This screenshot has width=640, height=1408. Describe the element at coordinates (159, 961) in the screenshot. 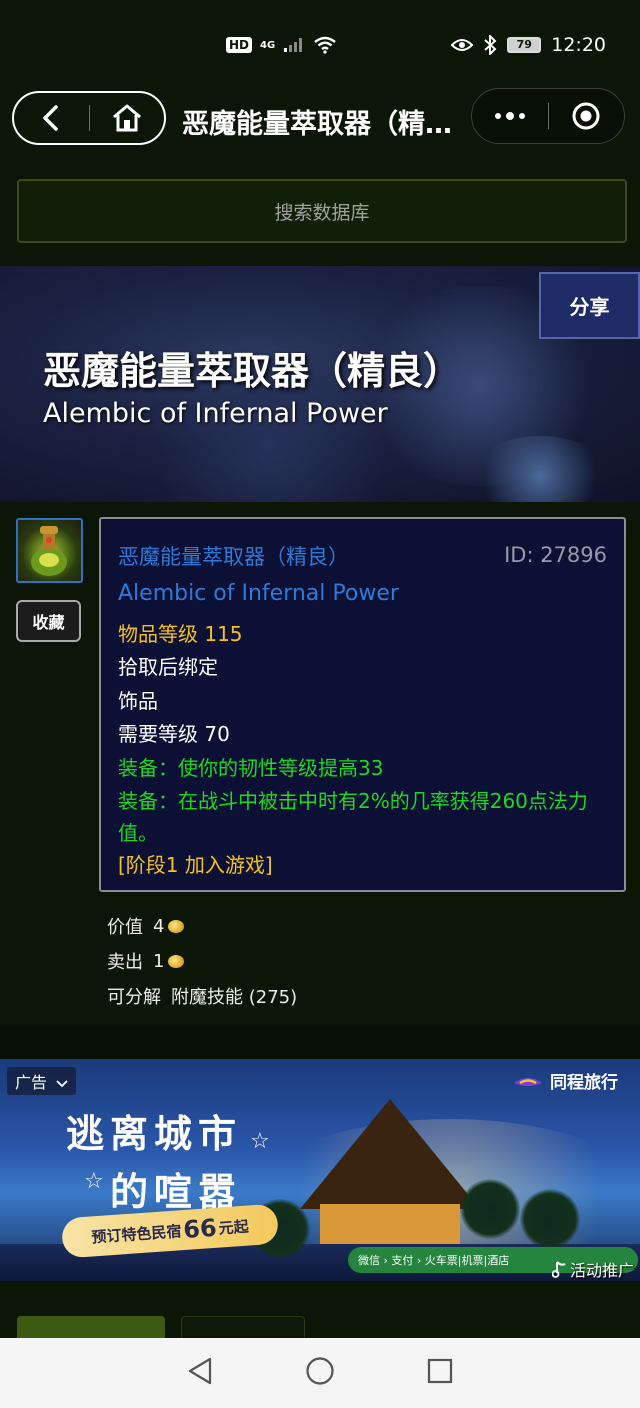

I see `sell-amount: 1` at that location.